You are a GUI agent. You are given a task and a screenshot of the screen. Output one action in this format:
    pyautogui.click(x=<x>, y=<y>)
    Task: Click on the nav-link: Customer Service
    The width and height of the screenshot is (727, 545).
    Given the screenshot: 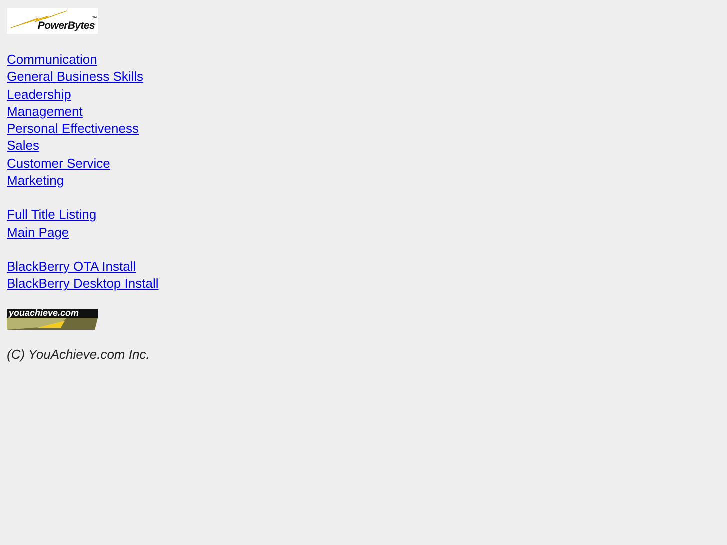 What is the action you would take?
    pyautogui.click(x=58, y=163)
    